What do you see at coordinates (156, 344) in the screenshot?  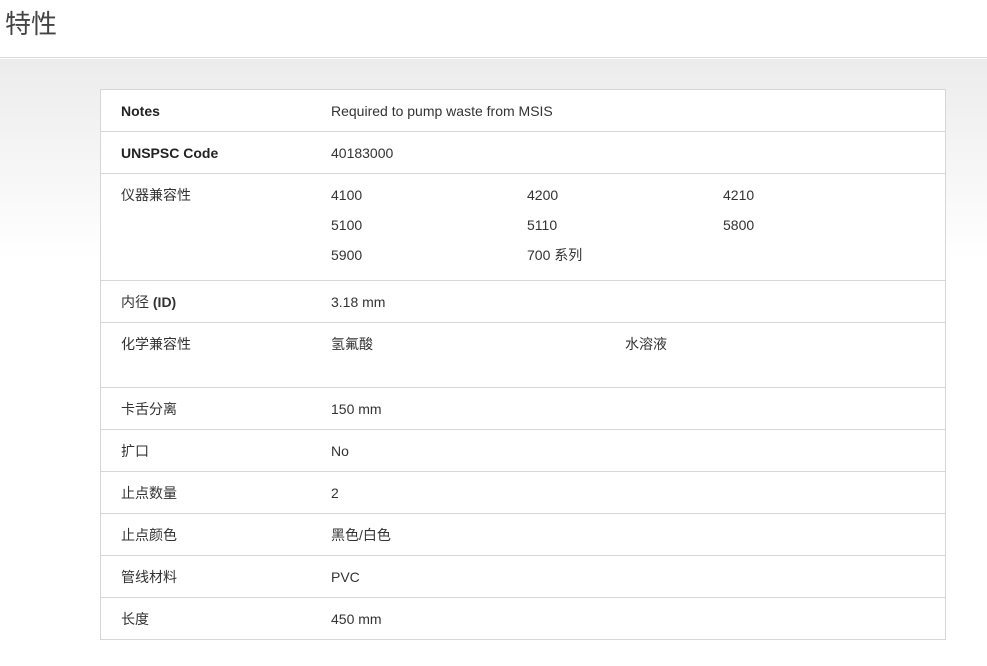 I see `row-label: 化学兼容性` at bounding box center [156, 344].